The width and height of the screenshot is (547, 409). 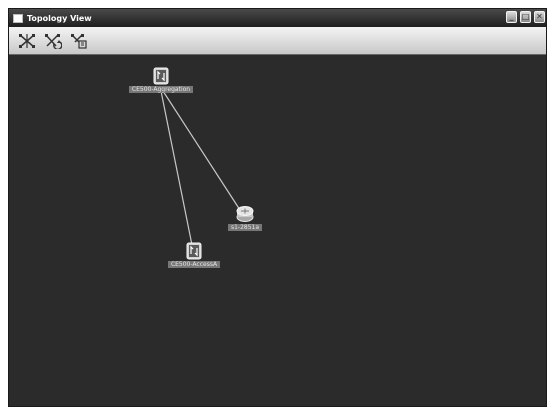 I want to click on layout-tool-icon, so click(x=27, y=40).